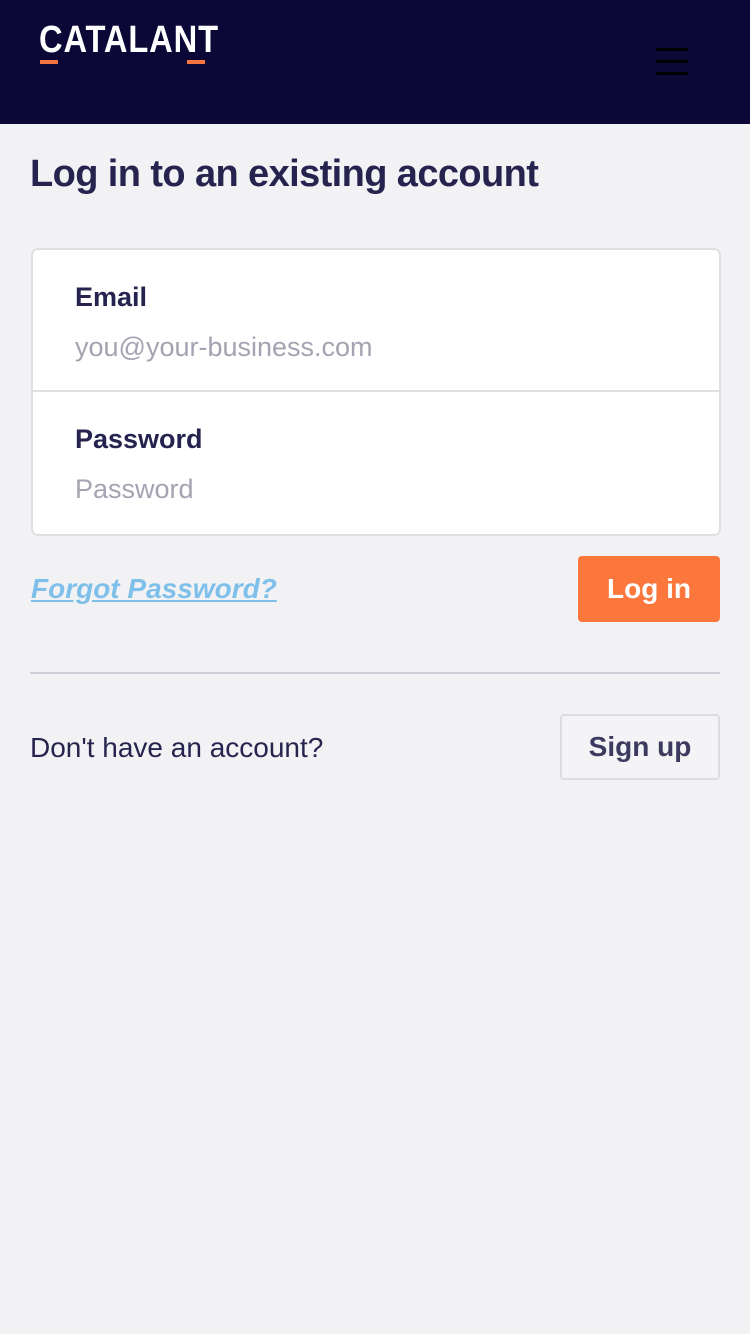 Image resolution: width=750 pixels, height=1334 pixels. Describe the element at coordinates (375, 347) in the screenshot. I see `email-input` at that location.